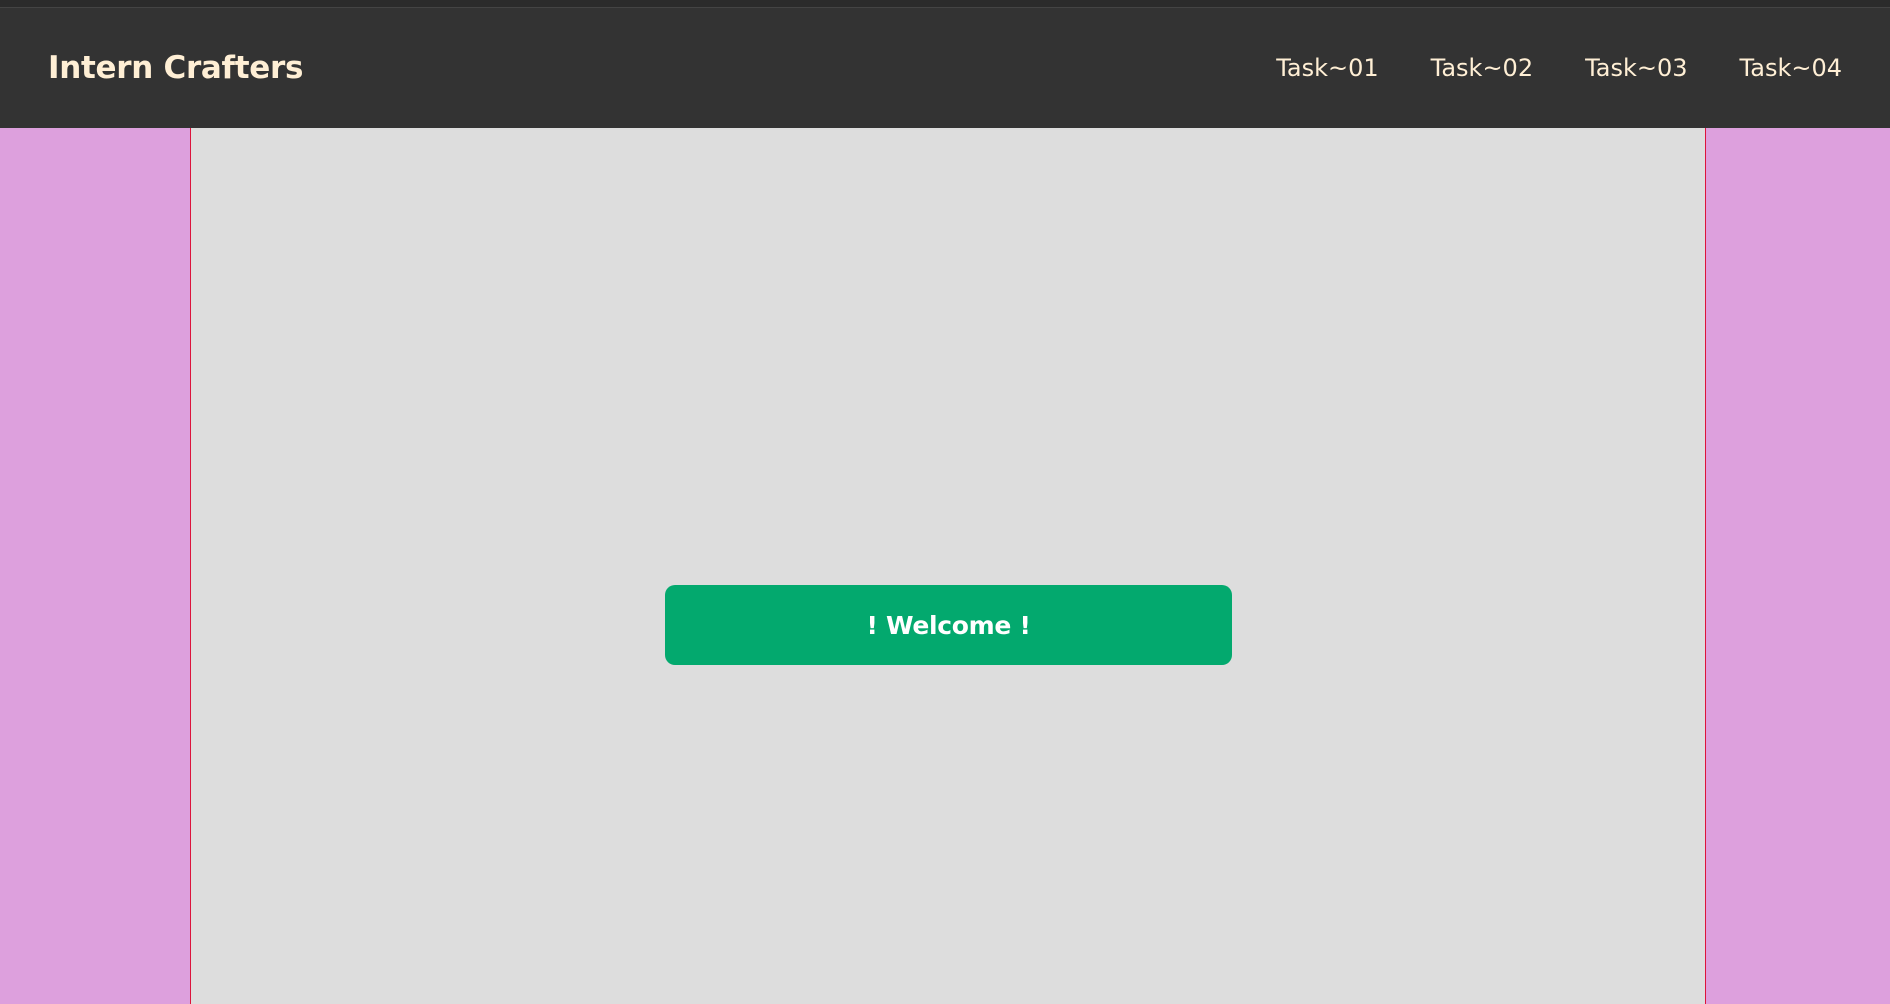 This screenshot has width=1890, height=1004. Describe the element at coordinates (175, 68) in the screenshot. I see `brand-logo-text: Intern Crafters` at that location.